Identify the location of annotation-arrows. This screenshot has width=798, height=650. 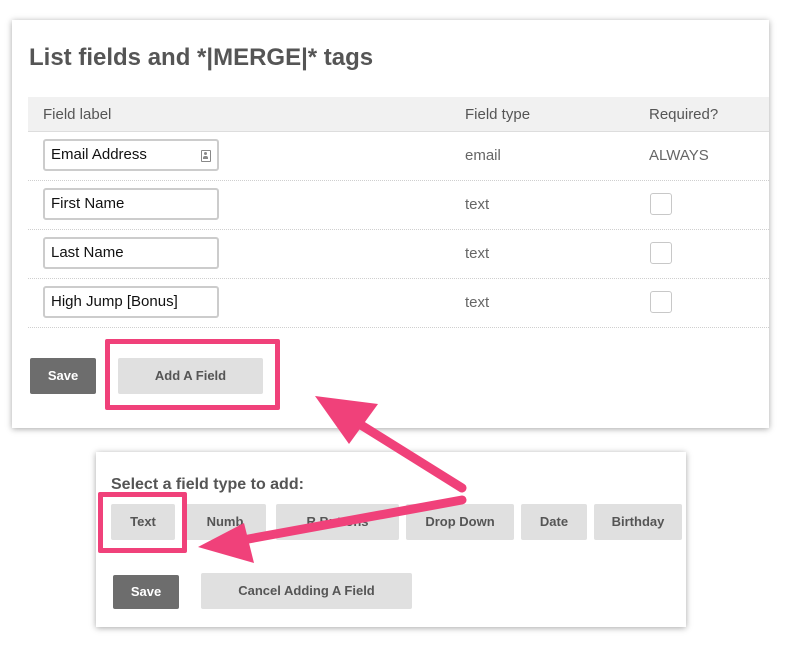
(332, 479).